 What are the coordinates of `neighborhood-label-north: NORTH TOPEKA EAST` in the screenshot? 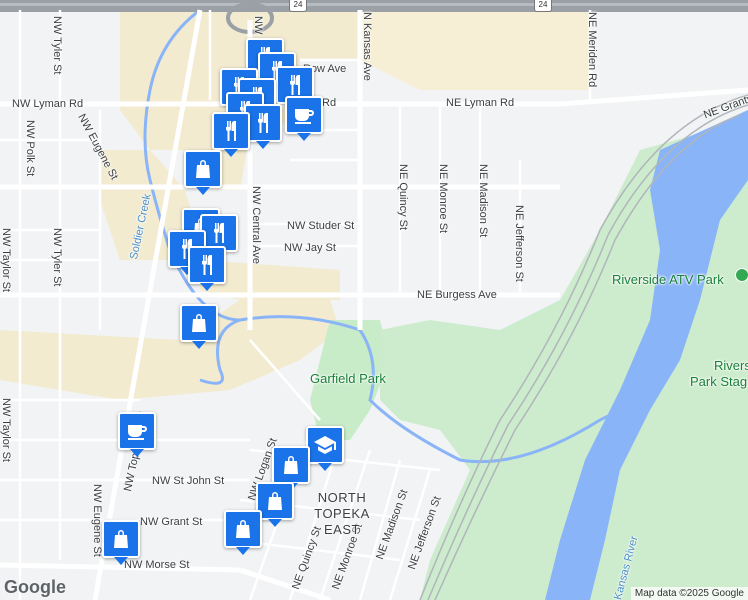 It's located at (342, 514).